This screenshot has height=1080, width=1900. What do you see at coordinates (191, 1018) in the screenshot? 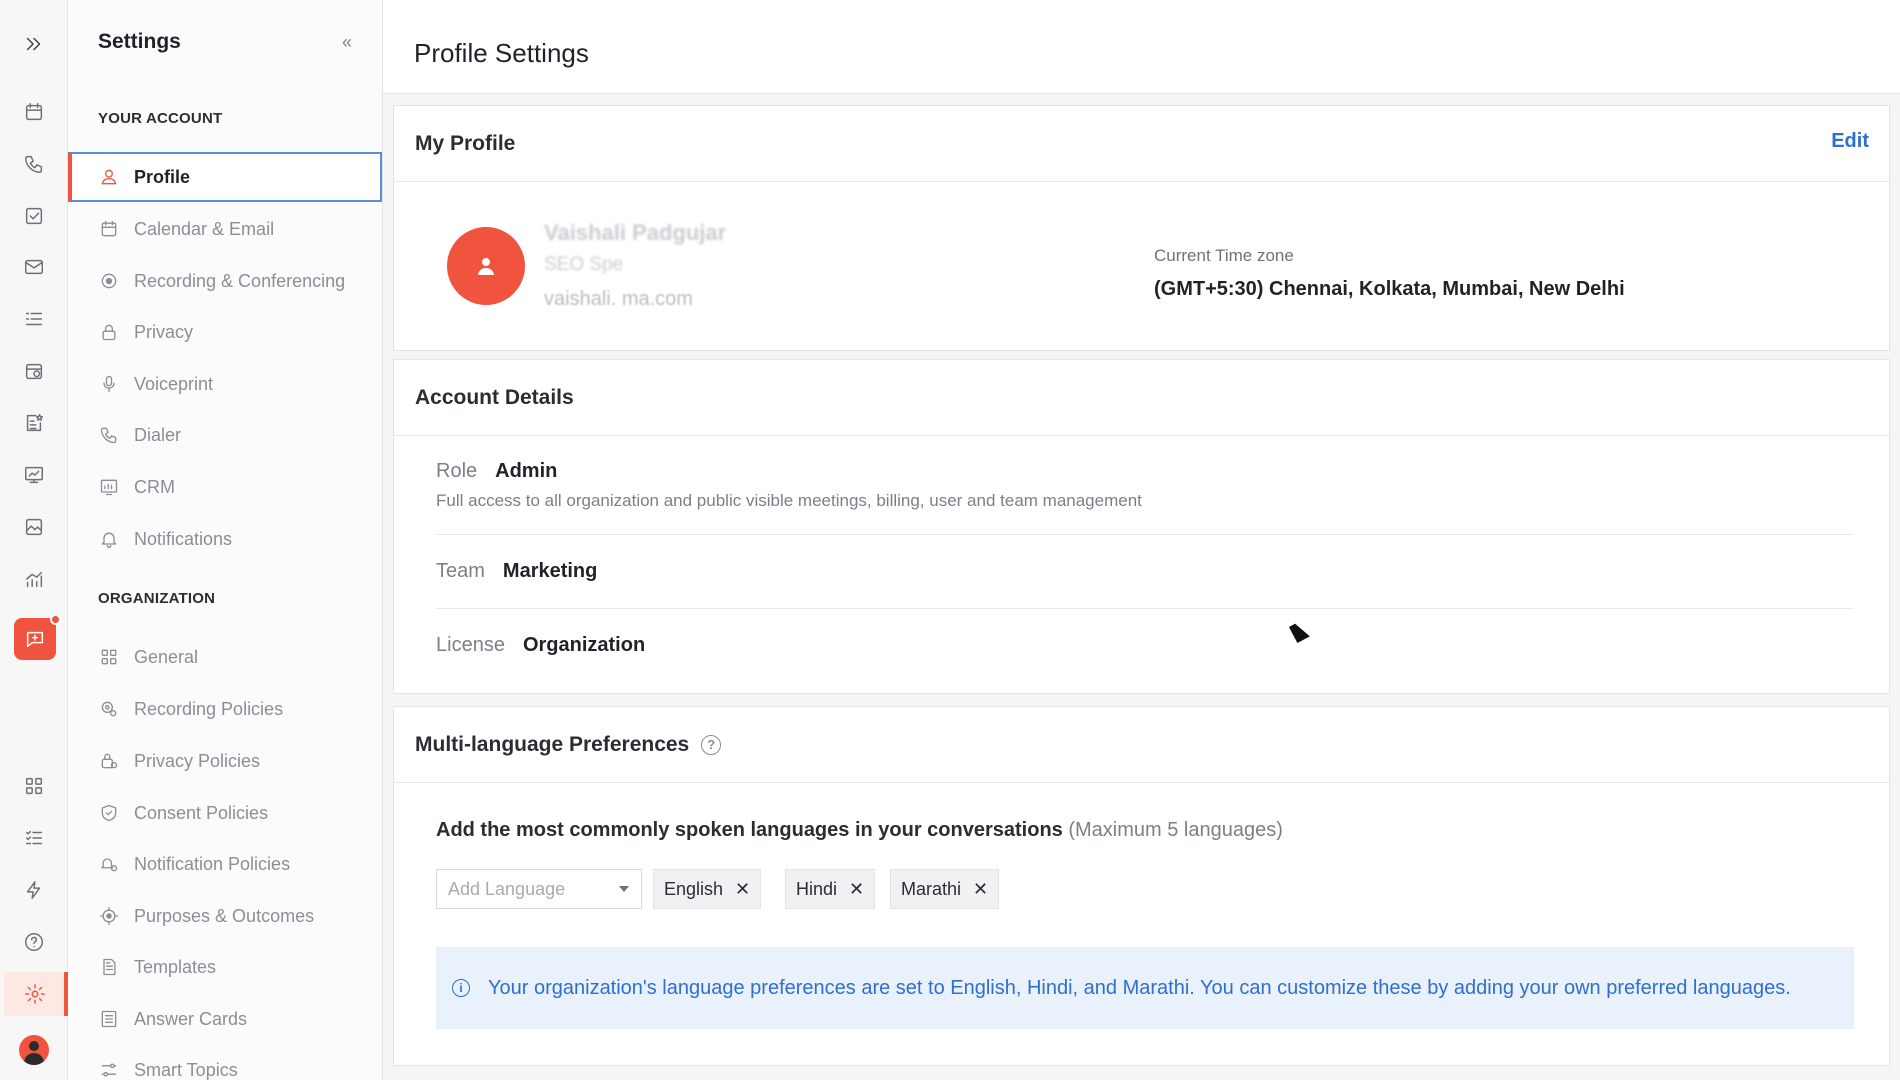
I see `sidebar-item-label: Answer Cards` at bounding box center [191, 1018].